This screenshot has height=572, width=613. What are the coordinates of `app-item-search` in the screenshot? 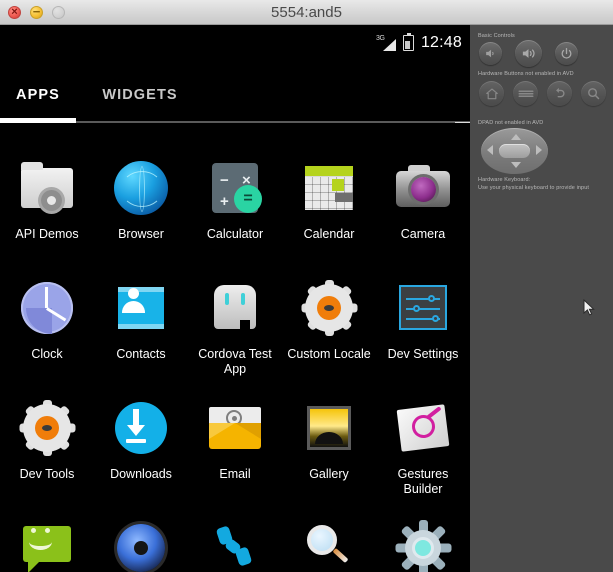 It's located at (329, 541).